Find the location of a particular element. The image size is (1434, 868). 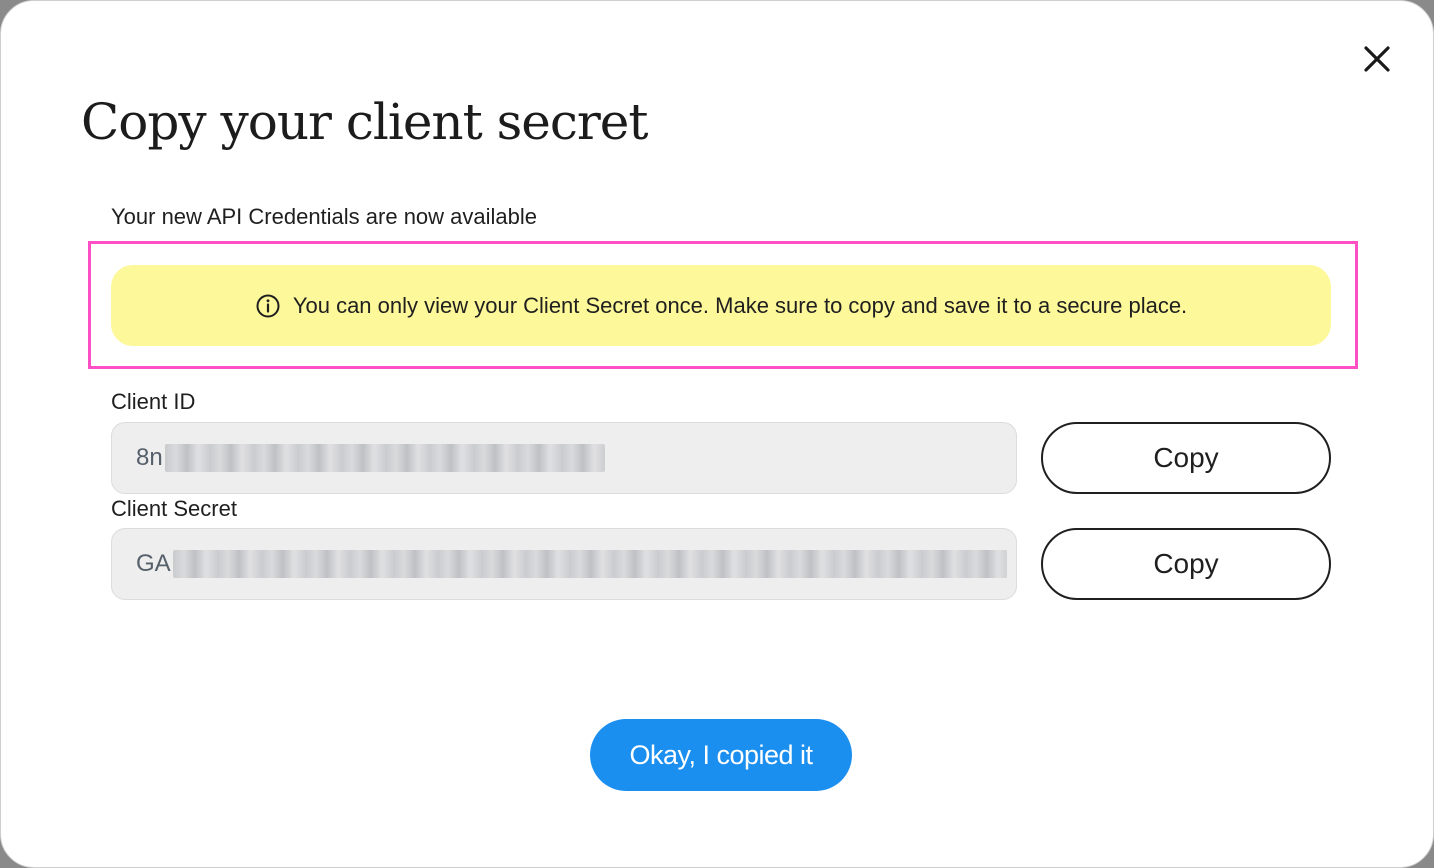

dialog-title: Copy your client secret is located at coordinates (364, 122).